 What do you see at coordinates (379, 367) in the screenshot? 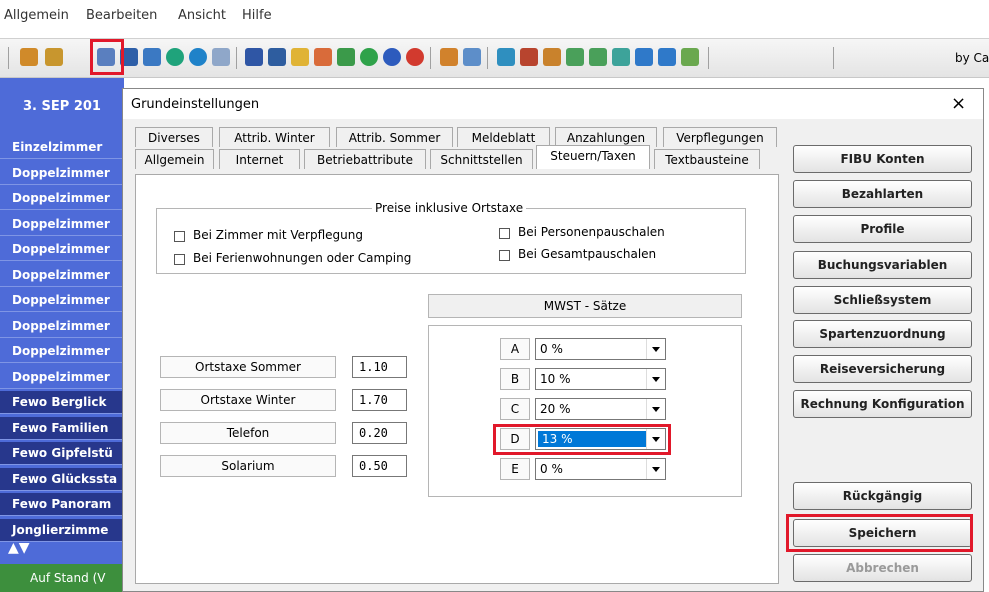
I see `input-ortstaxe-sommer: 1.10` at bounding box center [379, 367].